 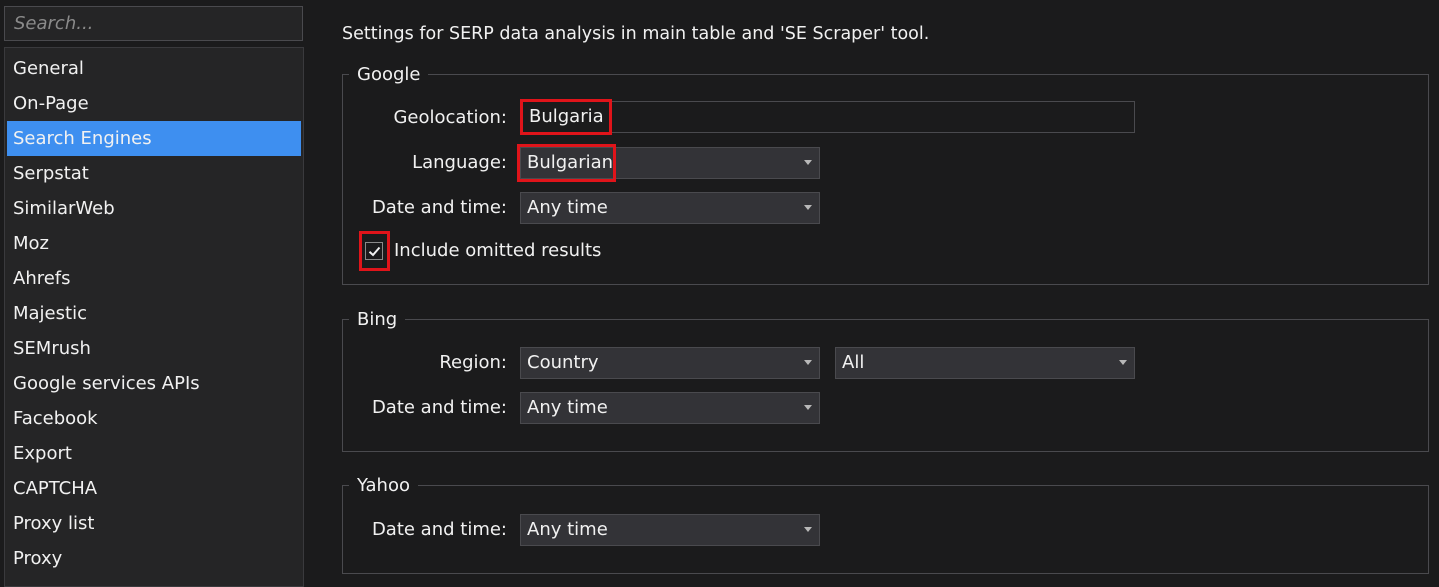 What do you see at coordinates (570, 162) in the screenshot?
I see `language-value: Bulgarian` at bounding box center [570, 162].